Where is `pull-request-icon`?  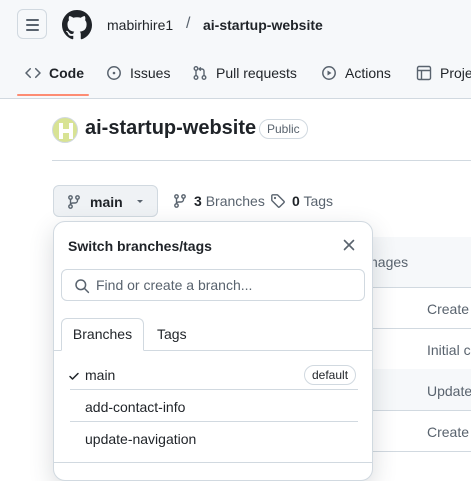
pull-request-icon is located at coordinates (200, 73).